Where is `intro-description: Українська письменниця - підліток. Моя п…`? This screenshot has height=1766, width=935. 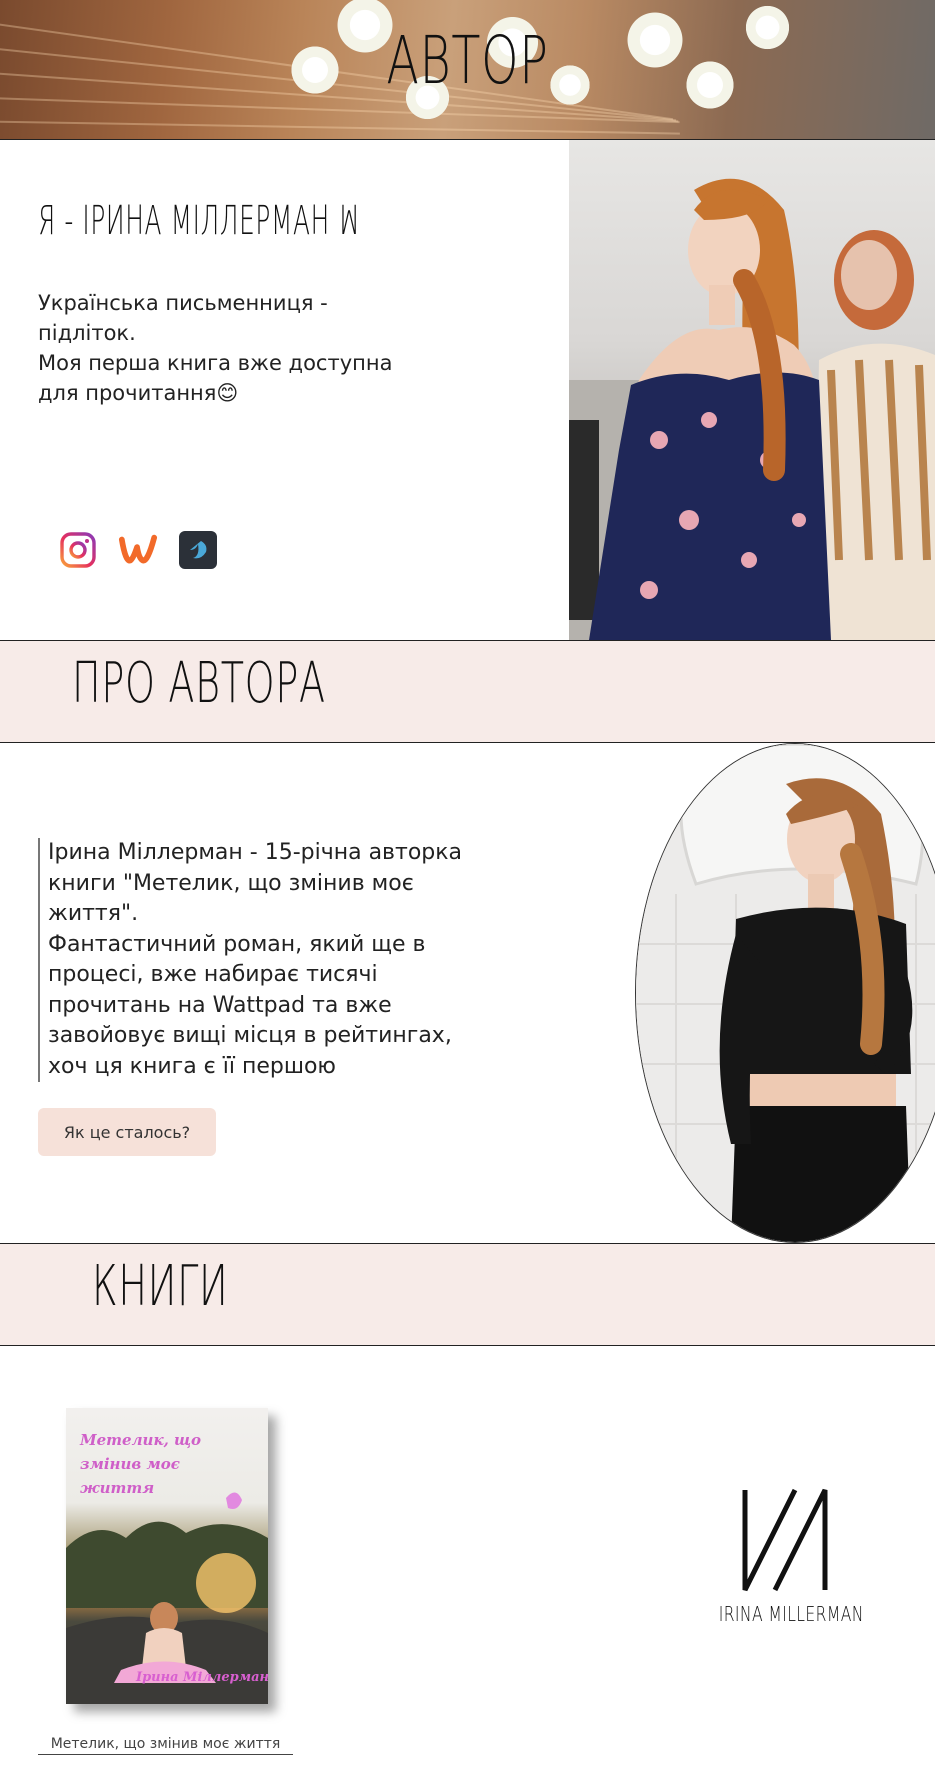
intro-description: Українська письменниця - підліток. Моя п… is located at coordinates (238, 348).